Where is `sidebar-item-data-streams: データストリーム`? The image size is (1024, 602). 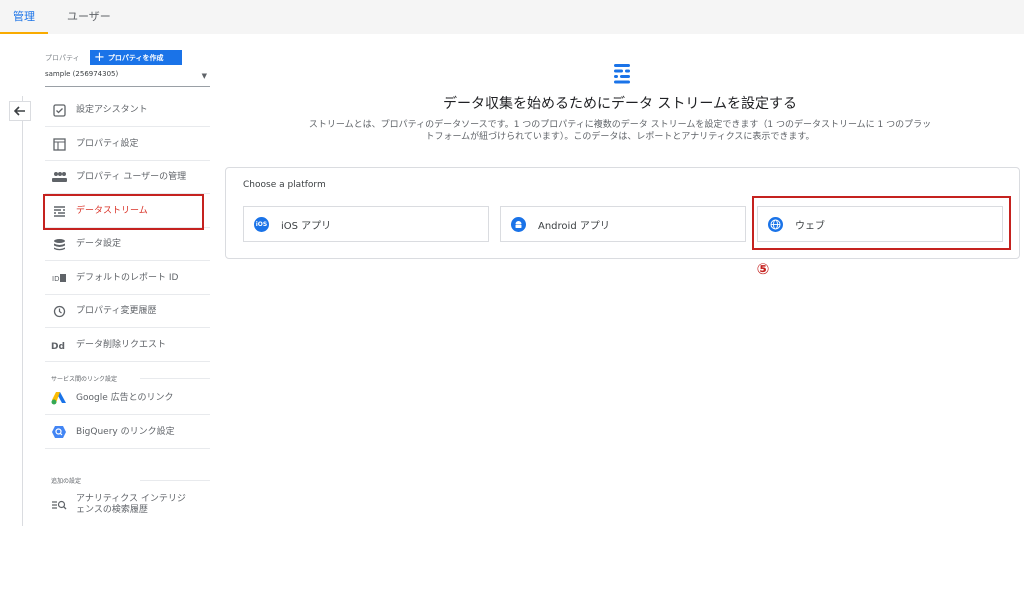
sidebar-item-data-streams: データストリーム is located at coordinates (127, 211).